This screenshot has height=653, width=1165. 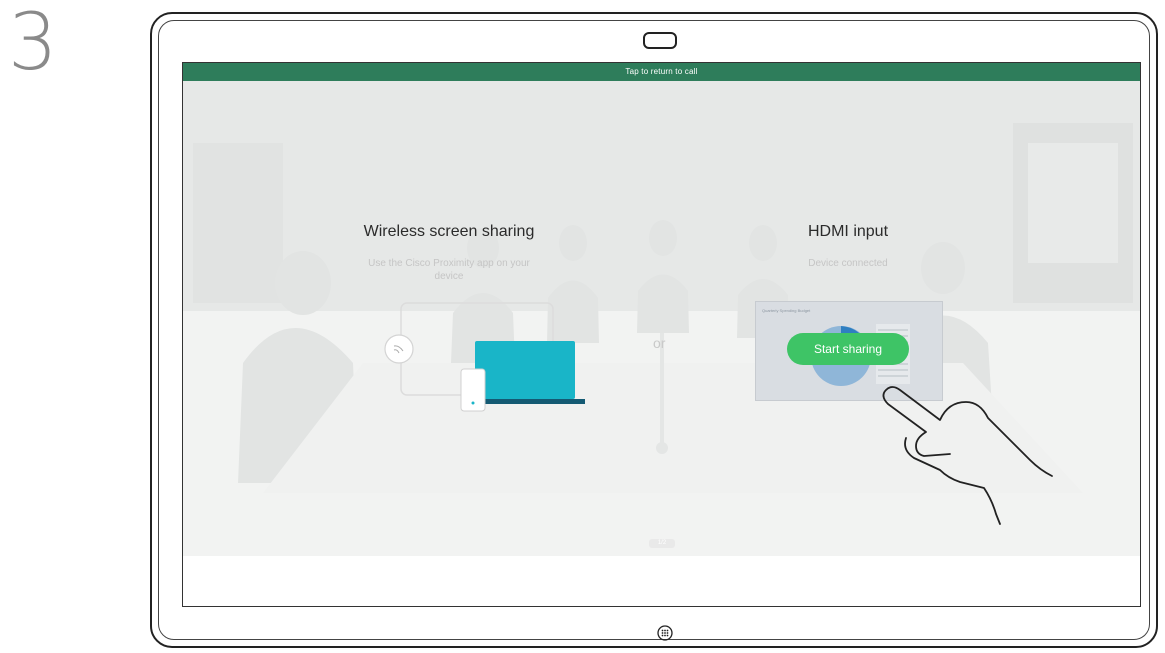 I want to click on phone-icon, so click(x=473, y=390).